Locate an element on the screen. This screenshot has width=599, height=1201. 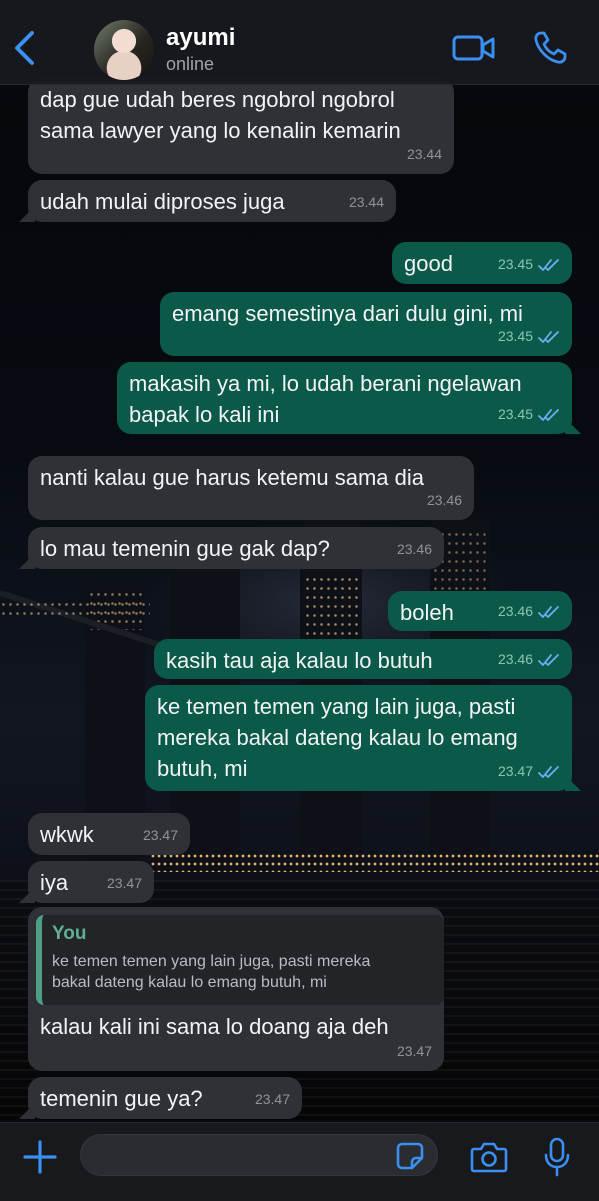
plus-icon is located at coordinates (40, 1157).